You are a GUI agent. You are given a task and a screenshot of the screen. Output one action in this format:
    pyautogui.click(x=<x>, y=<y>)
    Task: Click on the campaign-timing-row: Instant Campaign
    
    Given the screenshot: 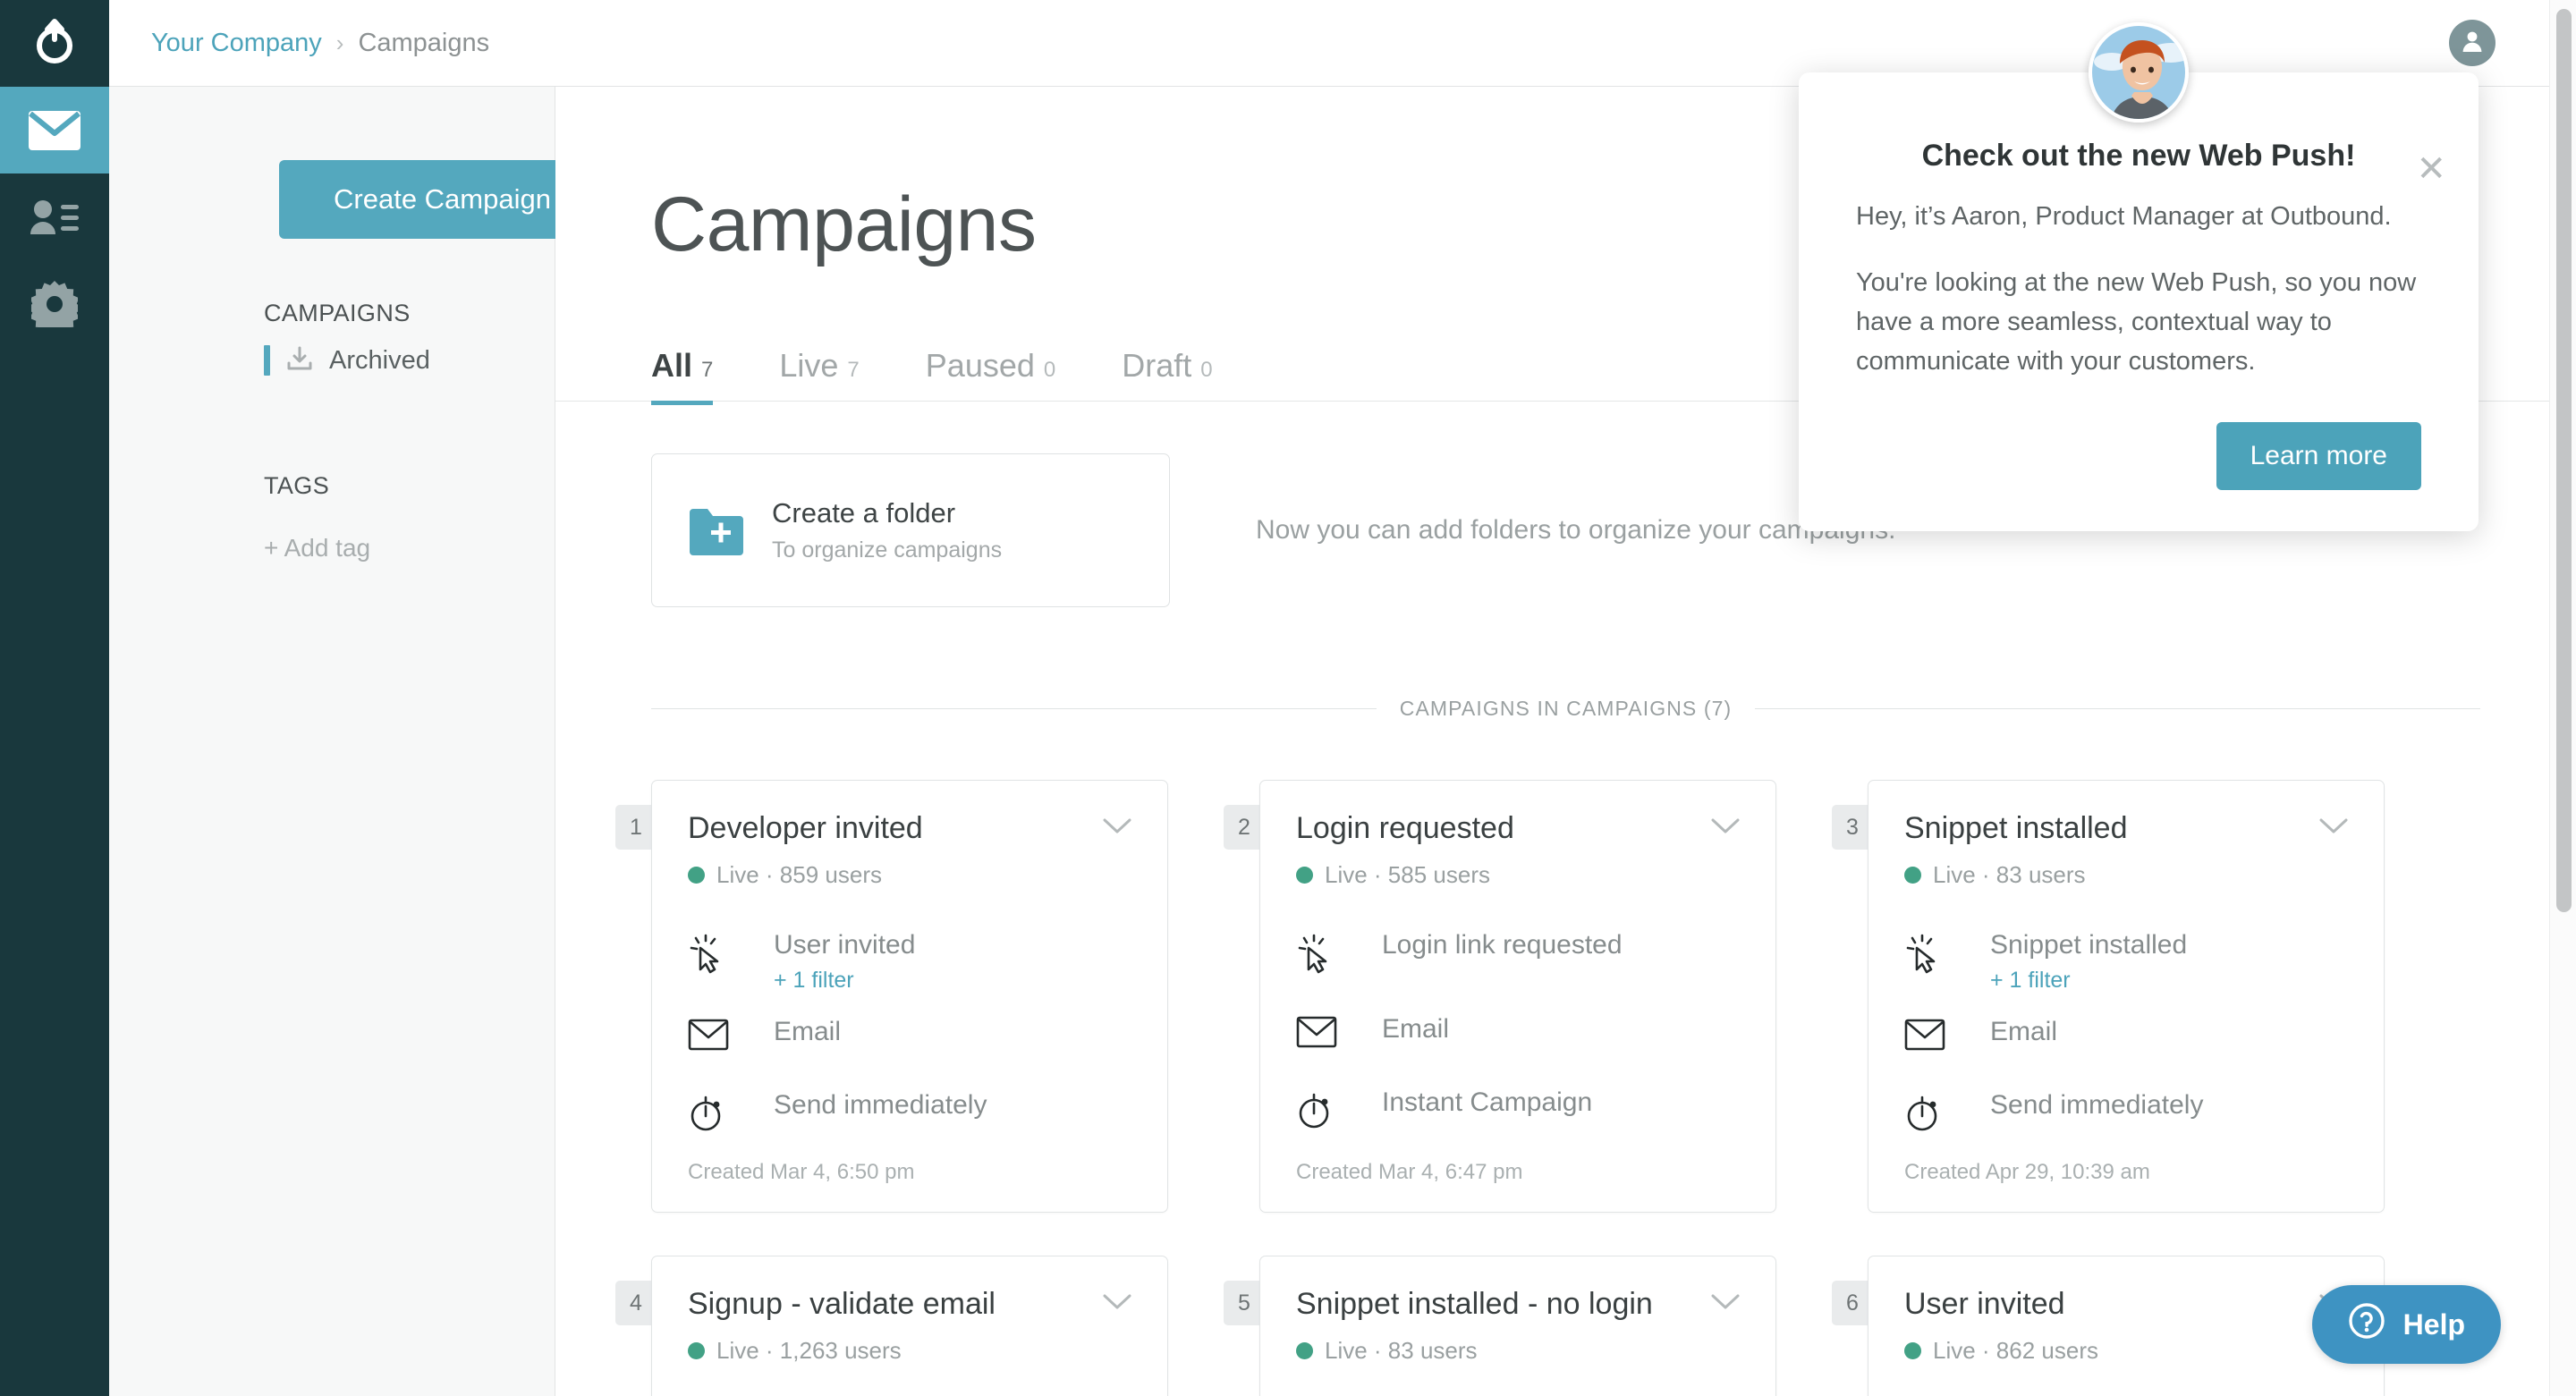 What is the action you would take?
    pyautogui.click(x=1518, y=1108)
    